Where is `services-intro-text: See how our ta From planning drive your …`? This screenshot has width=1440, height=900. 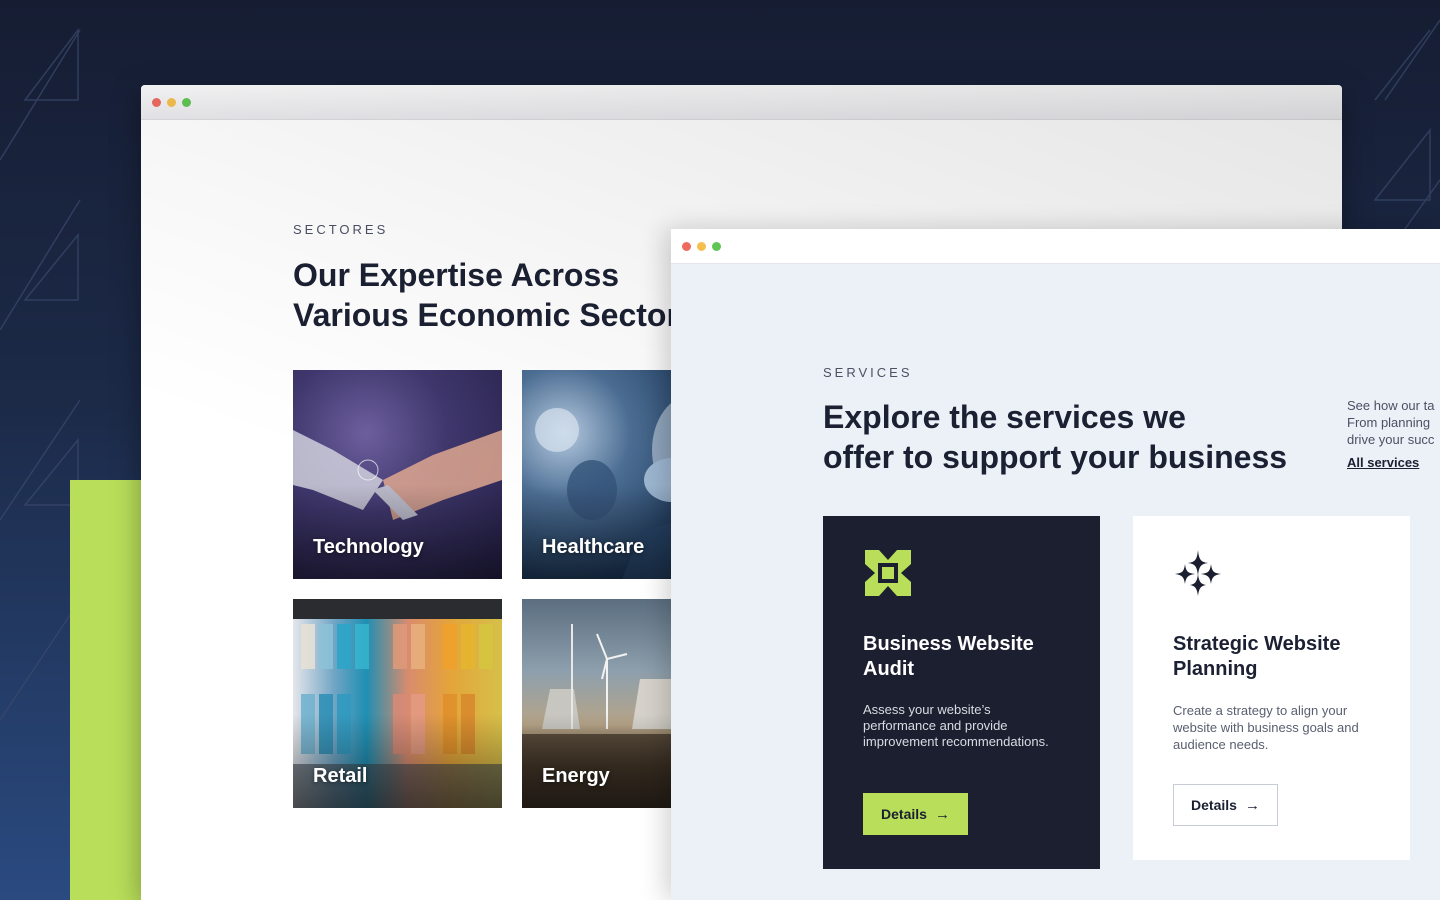
services-intro-text: See how our ta From planning drive your … is located at coordinates (1393, 422).